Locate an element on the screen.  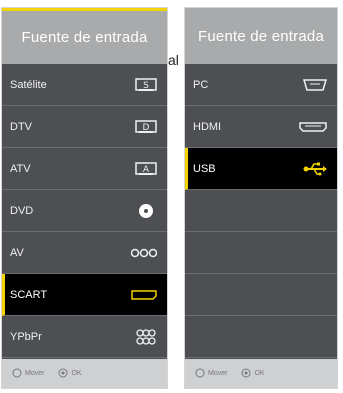
satellite-s-icon: S is located at coordinates (146, 84).